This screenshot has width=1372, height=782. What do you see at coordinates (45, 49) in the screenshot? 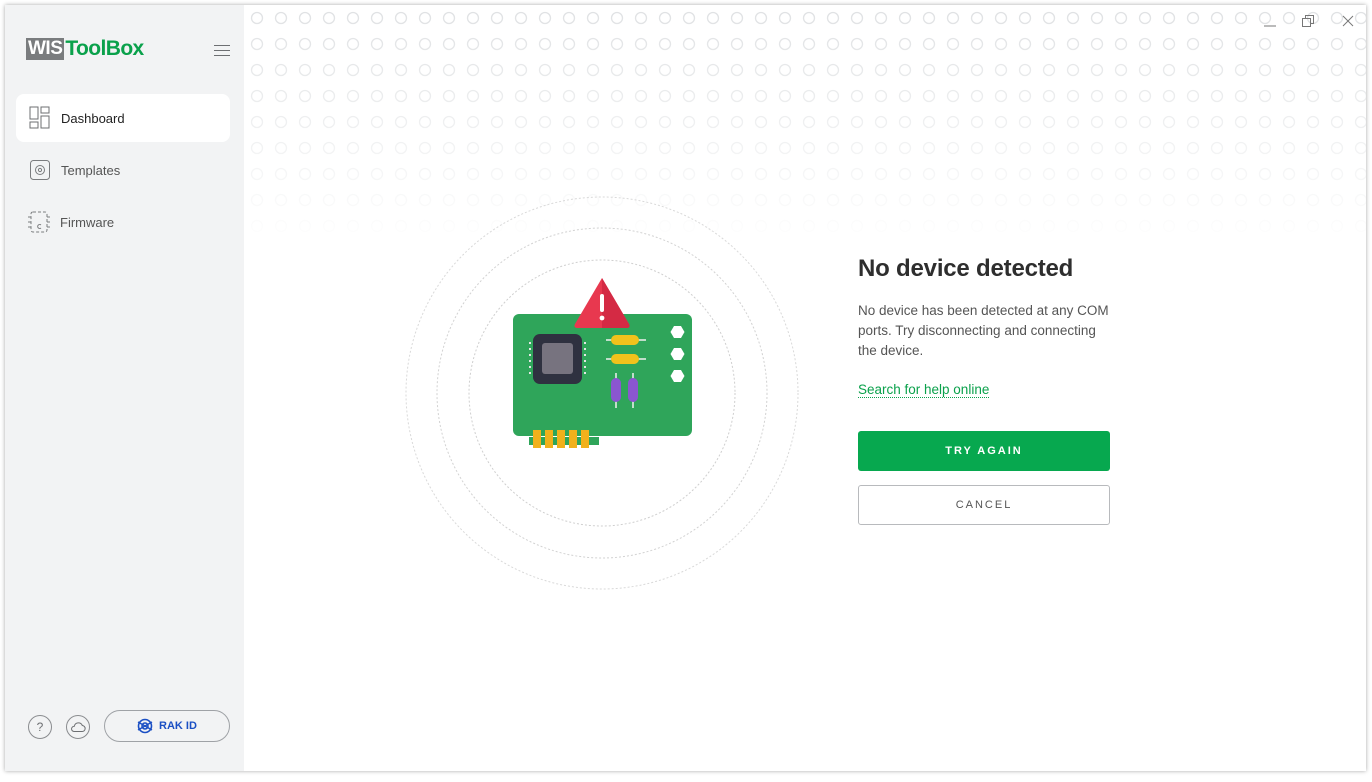
I see `logo-wis: WIS` at bounding box center [45, 49].